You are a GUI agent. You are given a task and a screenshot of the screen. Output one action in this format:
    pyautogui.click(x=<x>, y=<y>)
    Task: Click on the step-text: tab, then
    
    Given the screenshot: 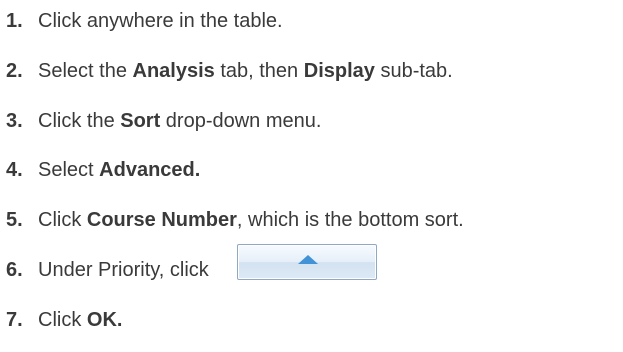 What is the action you would take?
    pyautogui.click(x=259, y=71)
    